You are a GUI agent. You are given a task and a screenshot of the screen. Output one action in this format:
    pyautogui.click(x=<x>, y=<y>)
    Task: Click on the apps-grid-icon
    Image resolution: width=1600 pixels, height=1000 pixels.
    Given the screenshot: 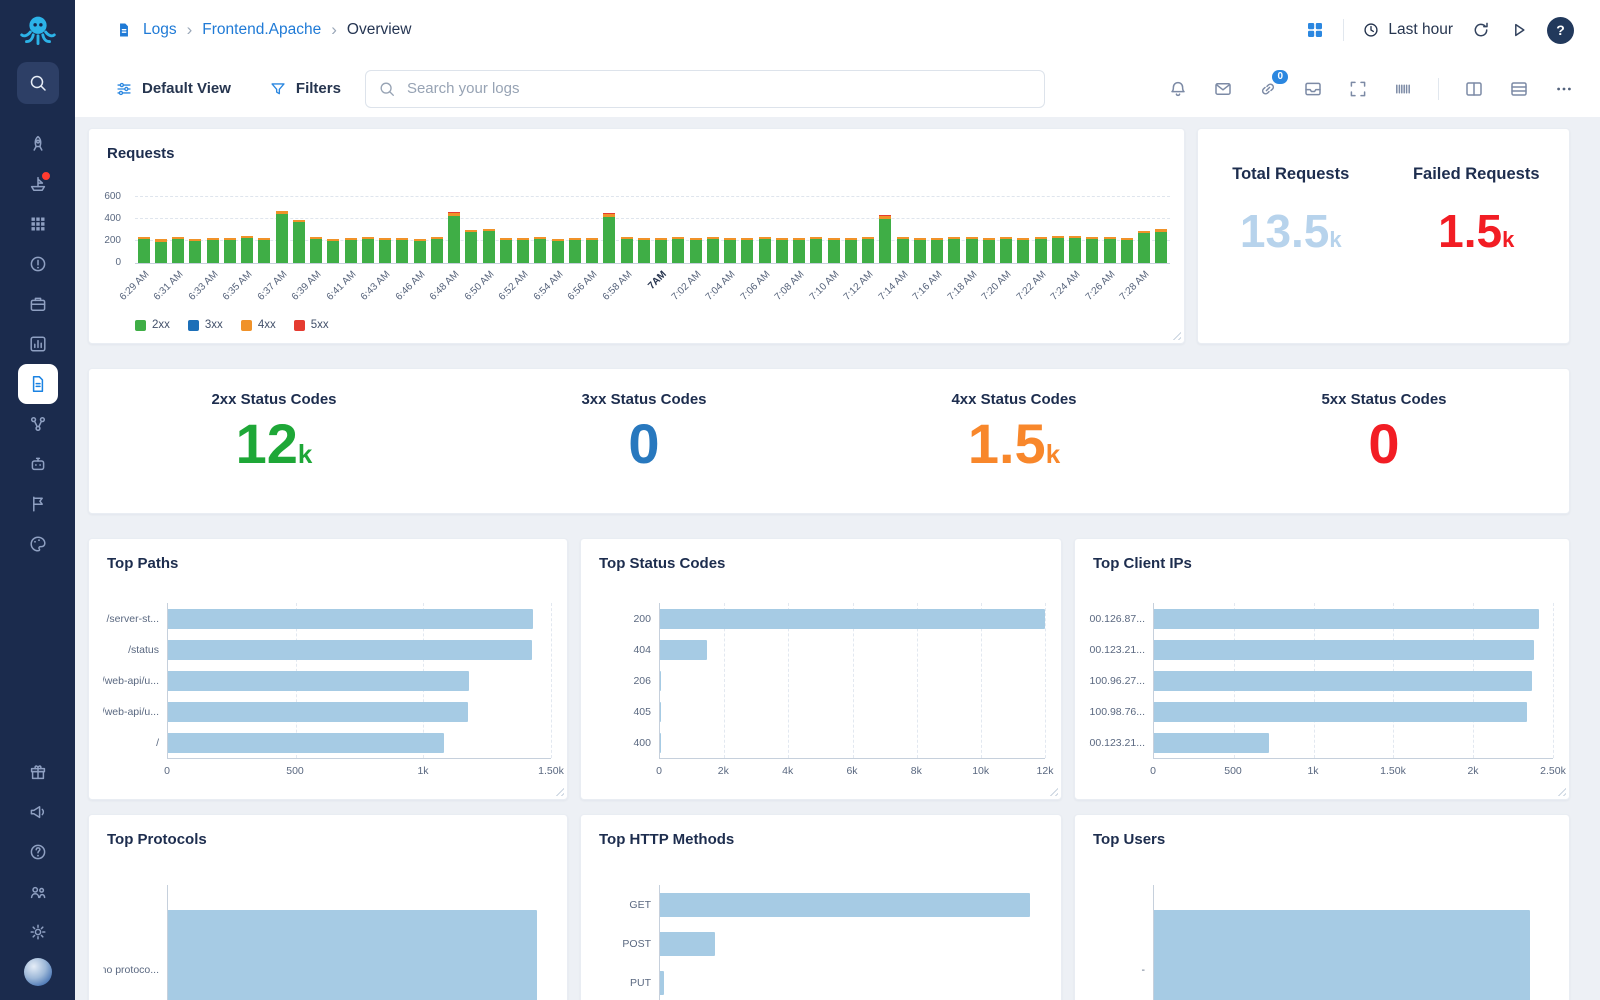 What is the action you would take?
    pyautogui.click(x=1315, y=30)
    